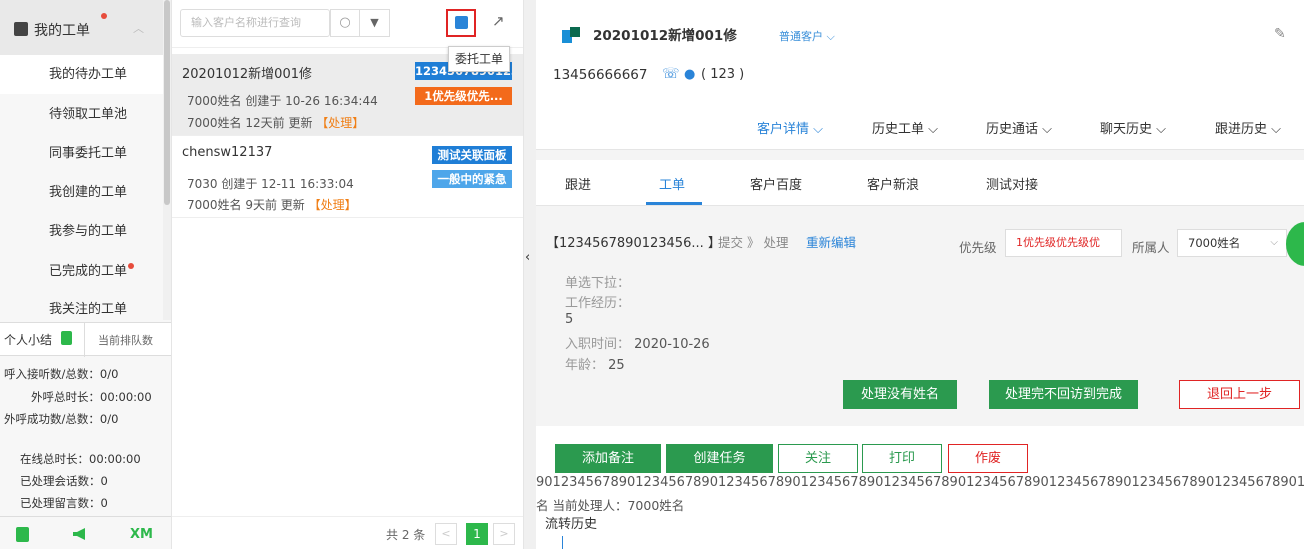  Describe the element at coordinates (608, 458) in the screenshot. I see `add-note-button: 添加备注` at that location.